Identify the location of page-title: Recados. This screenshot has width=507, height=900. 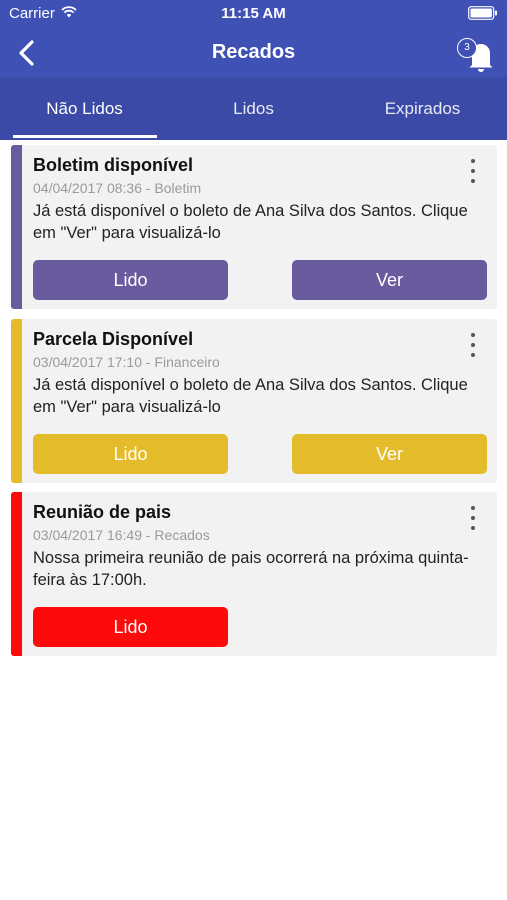
(253, 52).